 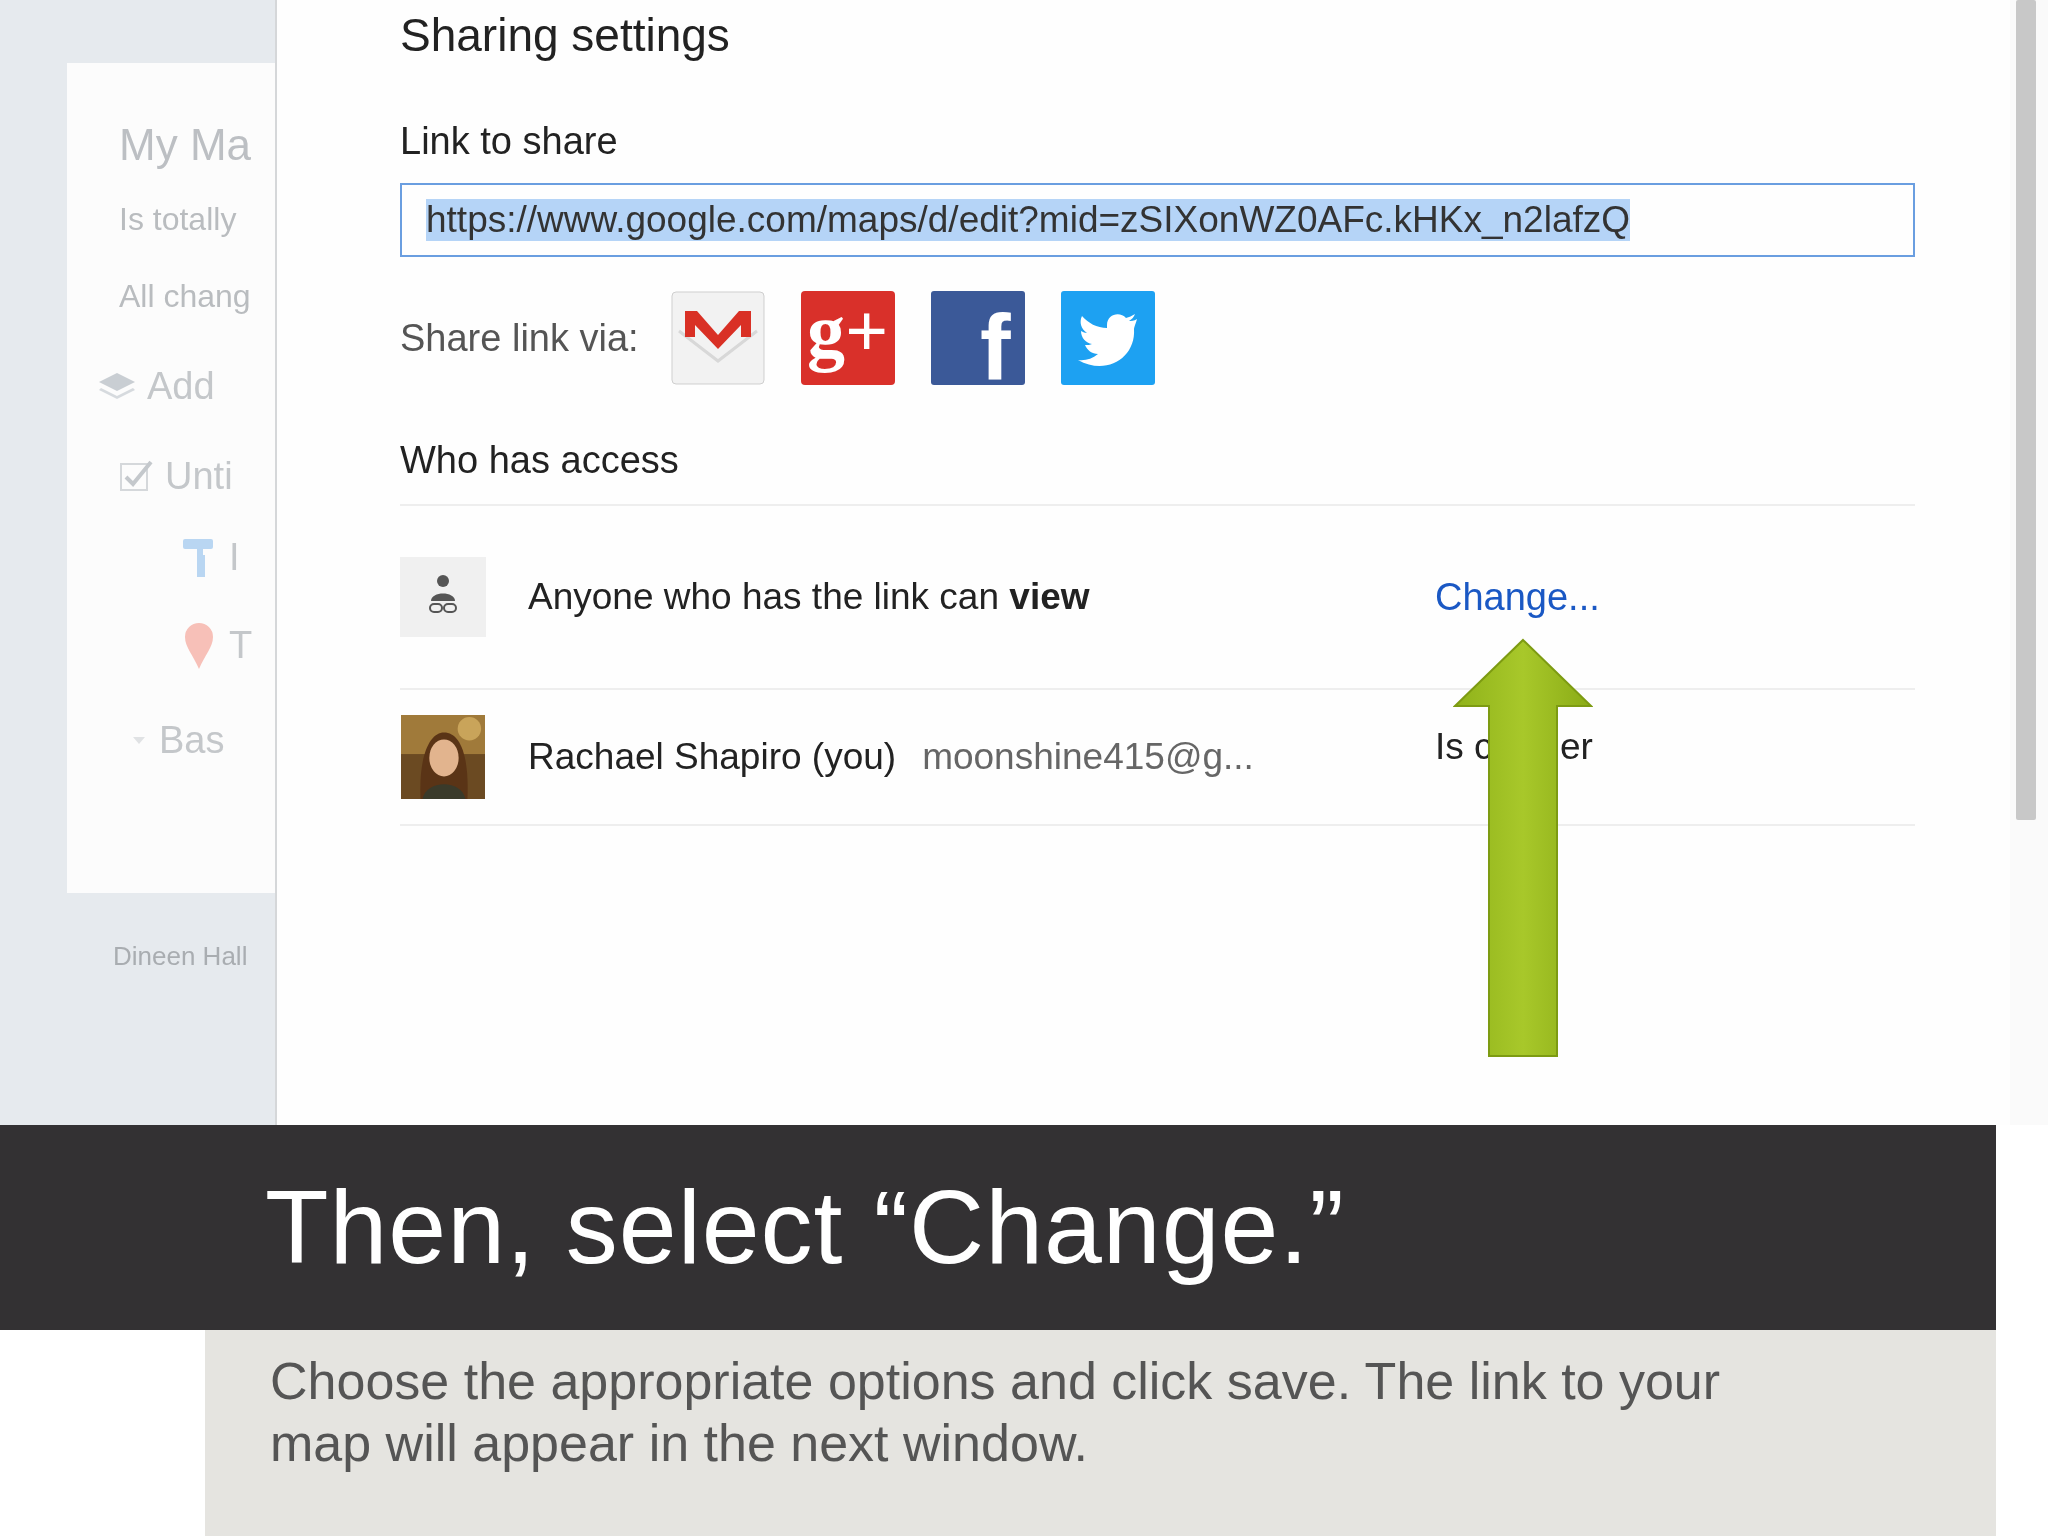 I want to click on map-description: Is totally, so click(x=178, y=219).